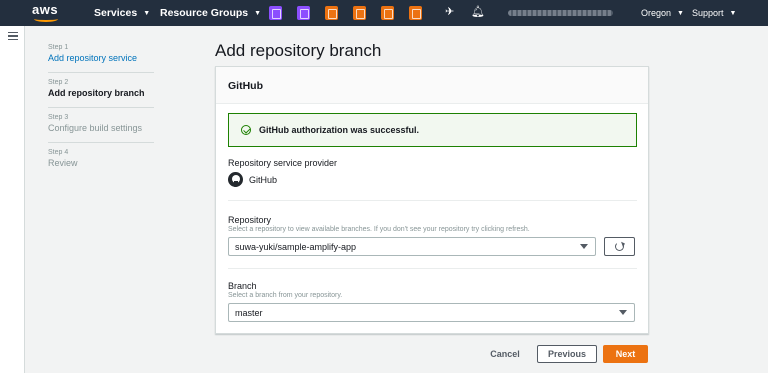  I want to click on step-3: Step 3 Configure build settings, so click(101, 128).